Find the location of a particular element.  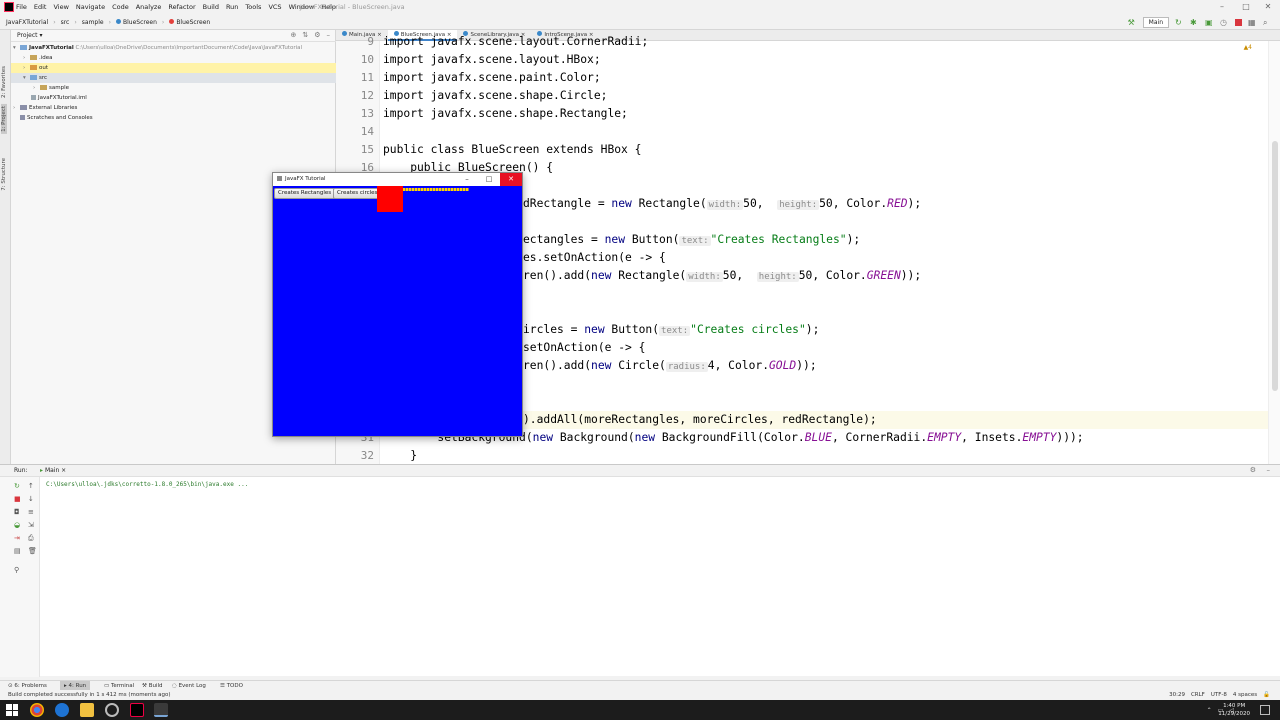

minimize-icon: – is located at coordinates (1222, 7).